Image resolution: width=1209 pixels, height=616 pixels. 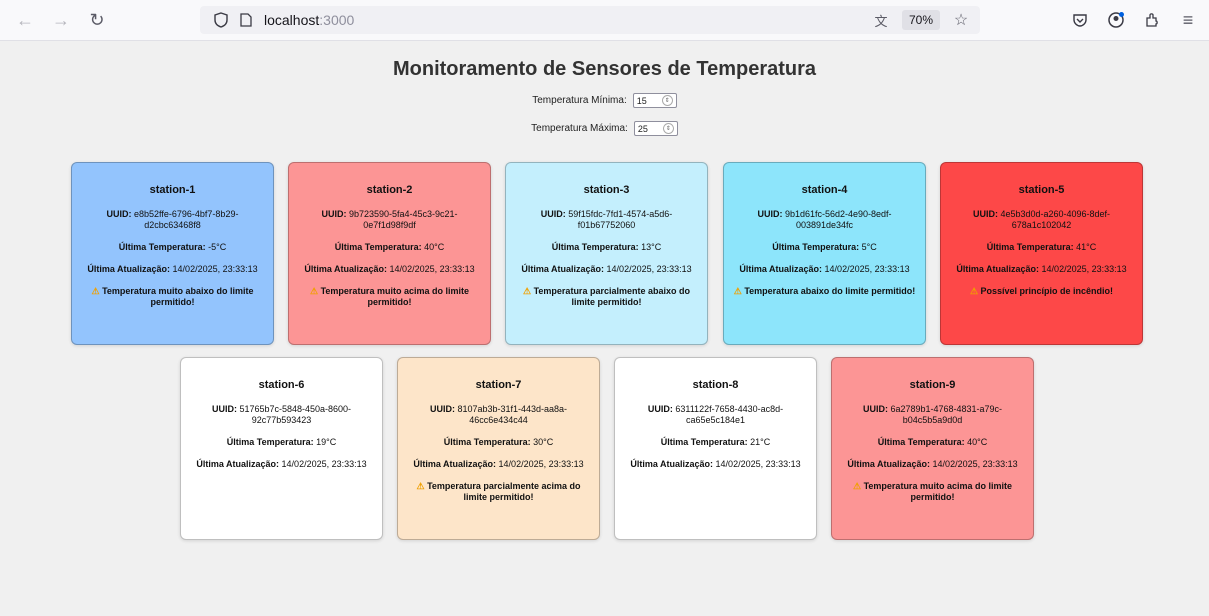 What do you see at coordinates (654, 100) in the screenshot?
I see `min-temperature-input: 15 ⇕` at bounding box center [654, 100].